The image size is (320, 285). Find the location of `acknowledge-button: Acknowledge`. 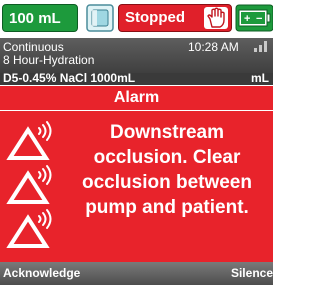

acknowledge-button: Acknowledge is located at coordinates (41, 273).